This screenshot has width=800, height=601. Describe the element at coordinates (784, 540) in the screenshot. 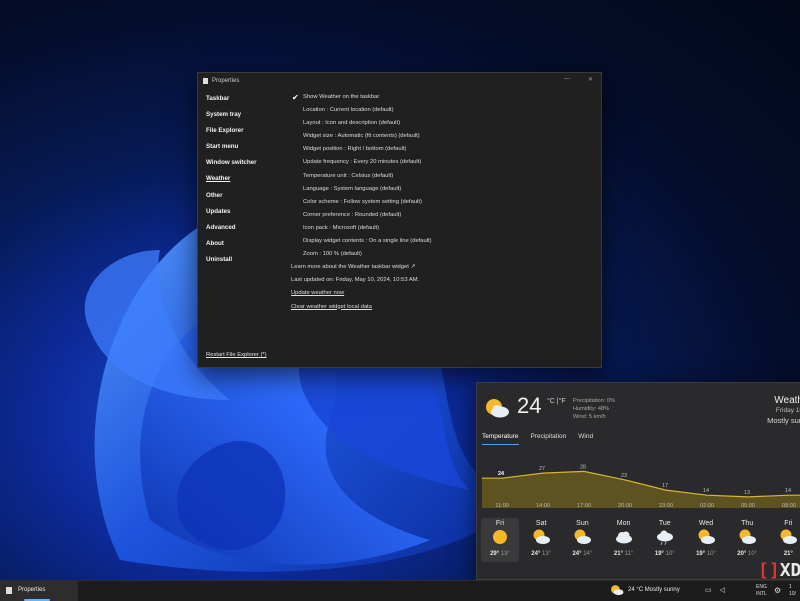

I see `day-card: Fri 21°` at that location.